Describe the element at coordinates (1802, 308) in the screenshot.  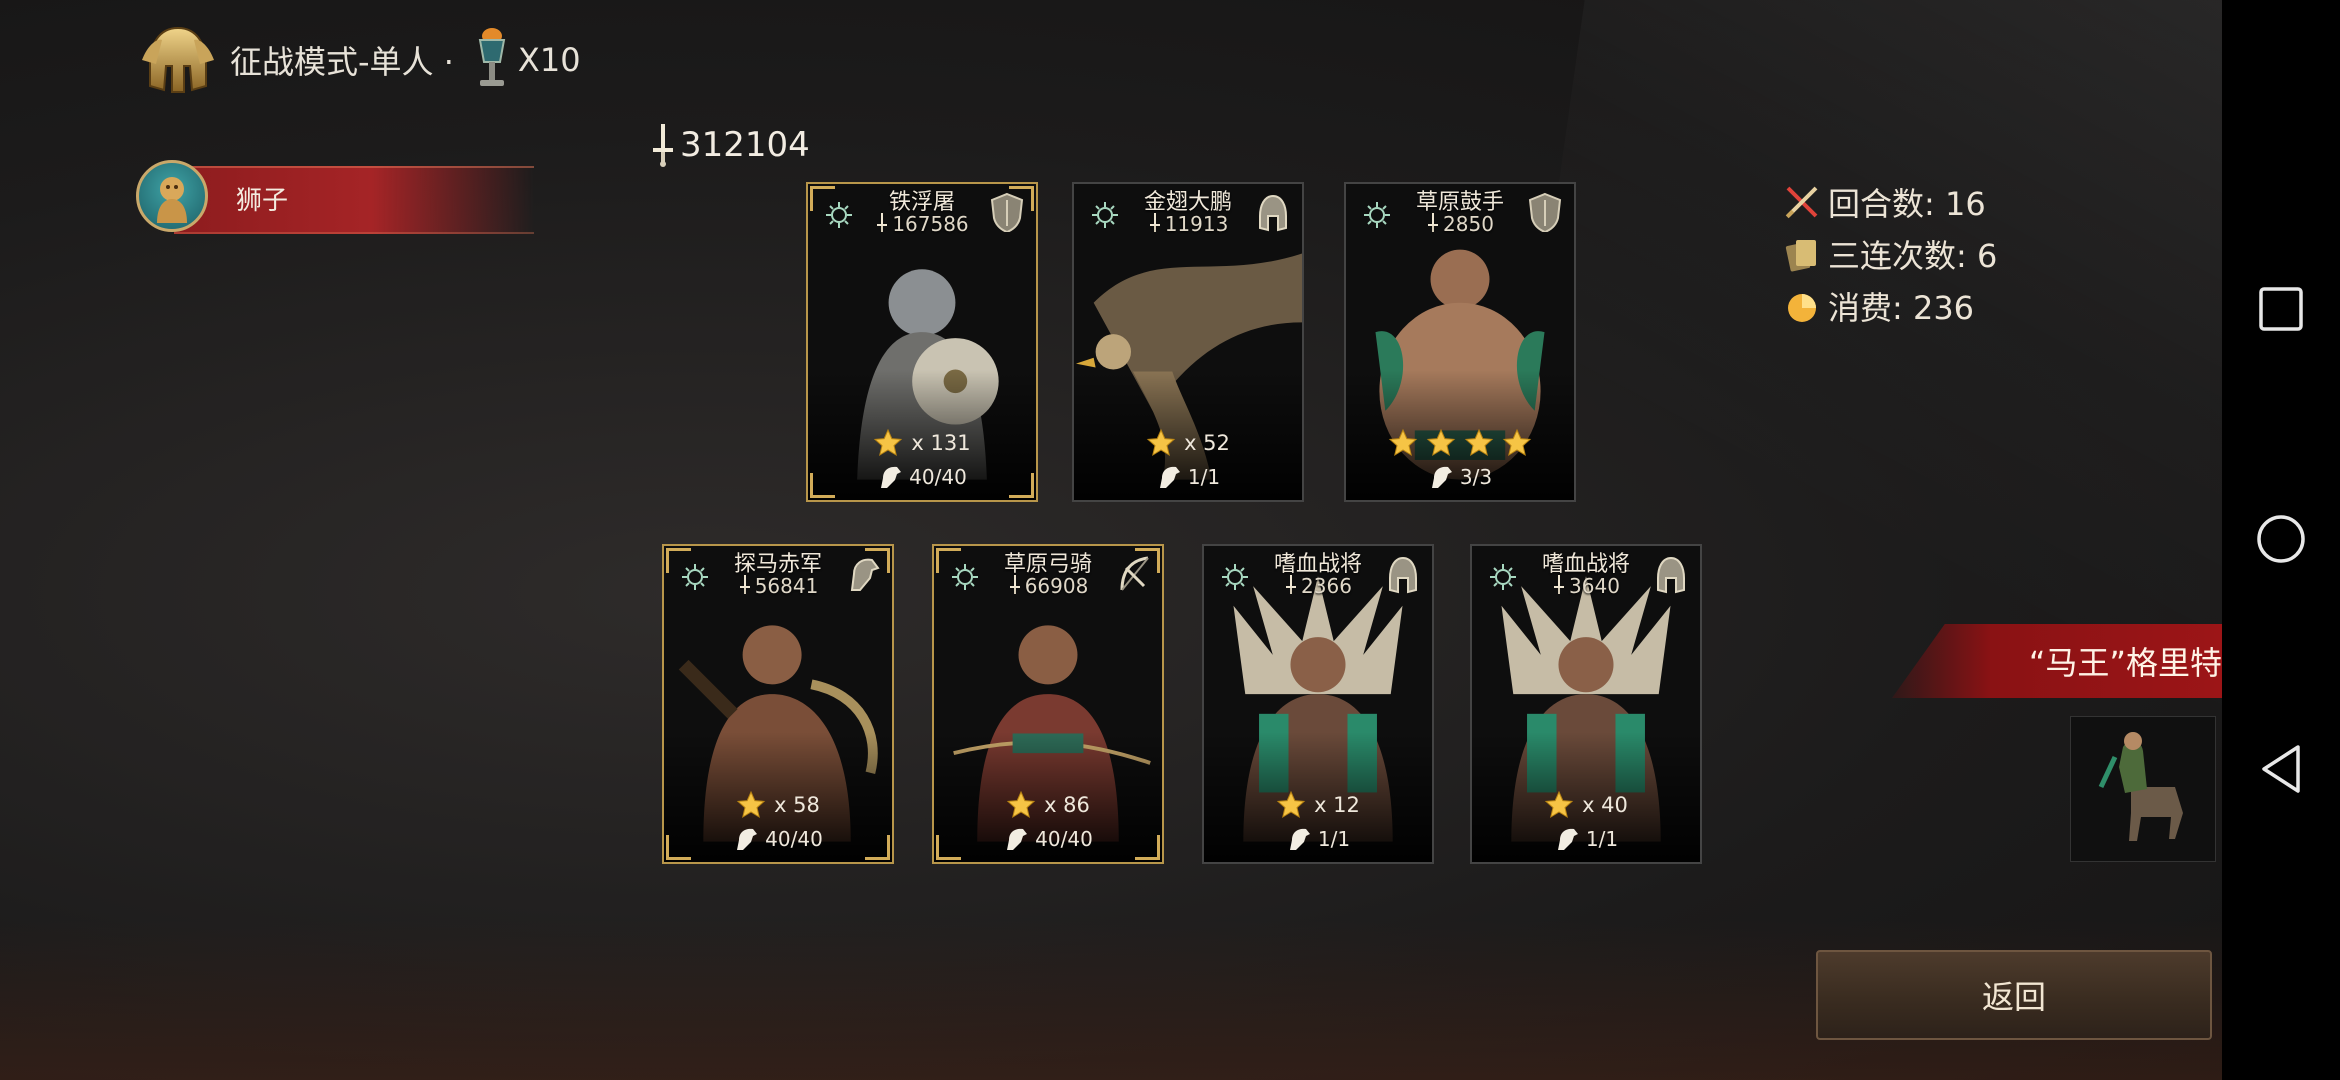
I see `gold-coin-icon` at that location.